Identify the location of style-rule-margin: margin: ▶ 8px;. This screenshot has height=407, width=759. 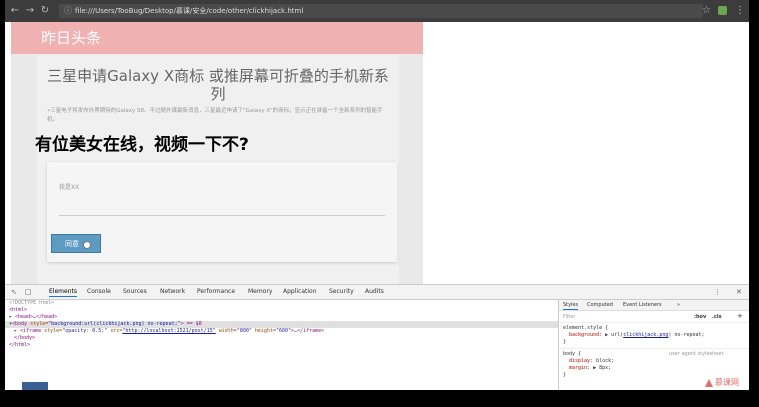
(590, 368).